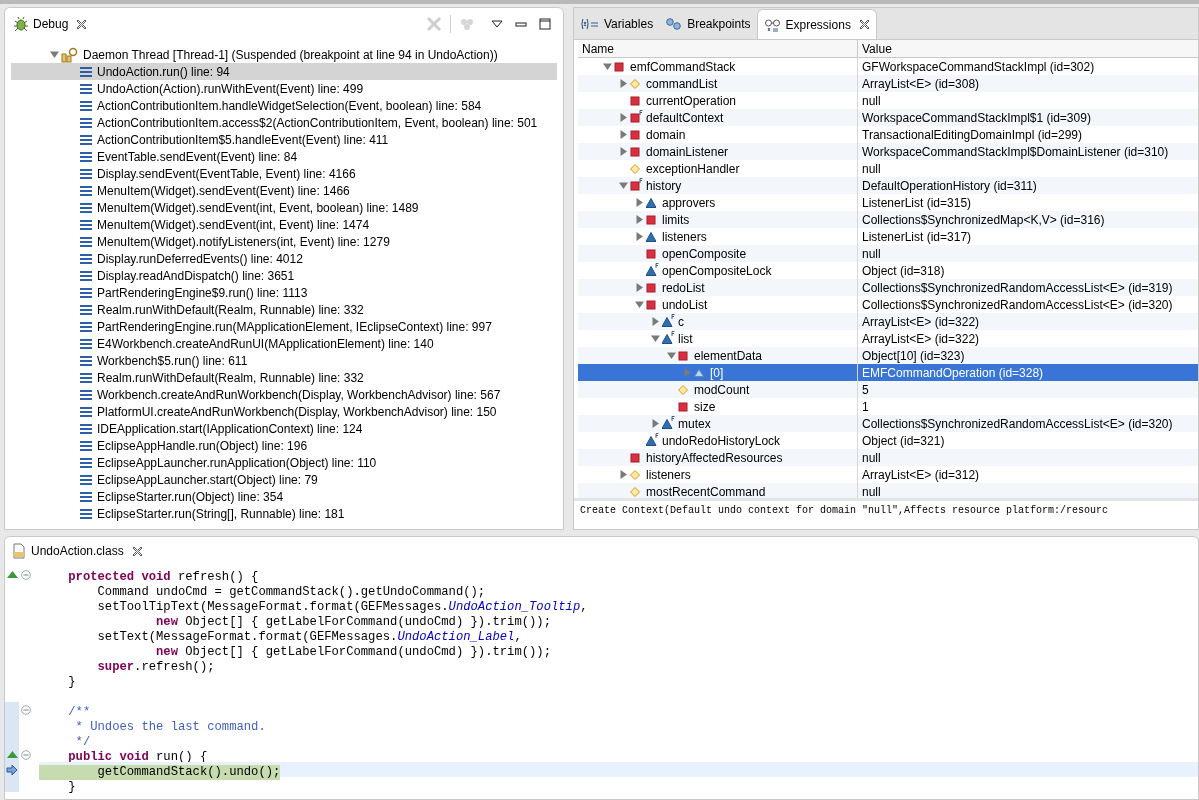 The height and width of the screenshot is (800, 1199). What do you see at coordinates (284, 428) in the screenshot?
I see `stack-frame: IDEApplication.start(IApplicationContext) line: 124` at bounding box center [284, 428].